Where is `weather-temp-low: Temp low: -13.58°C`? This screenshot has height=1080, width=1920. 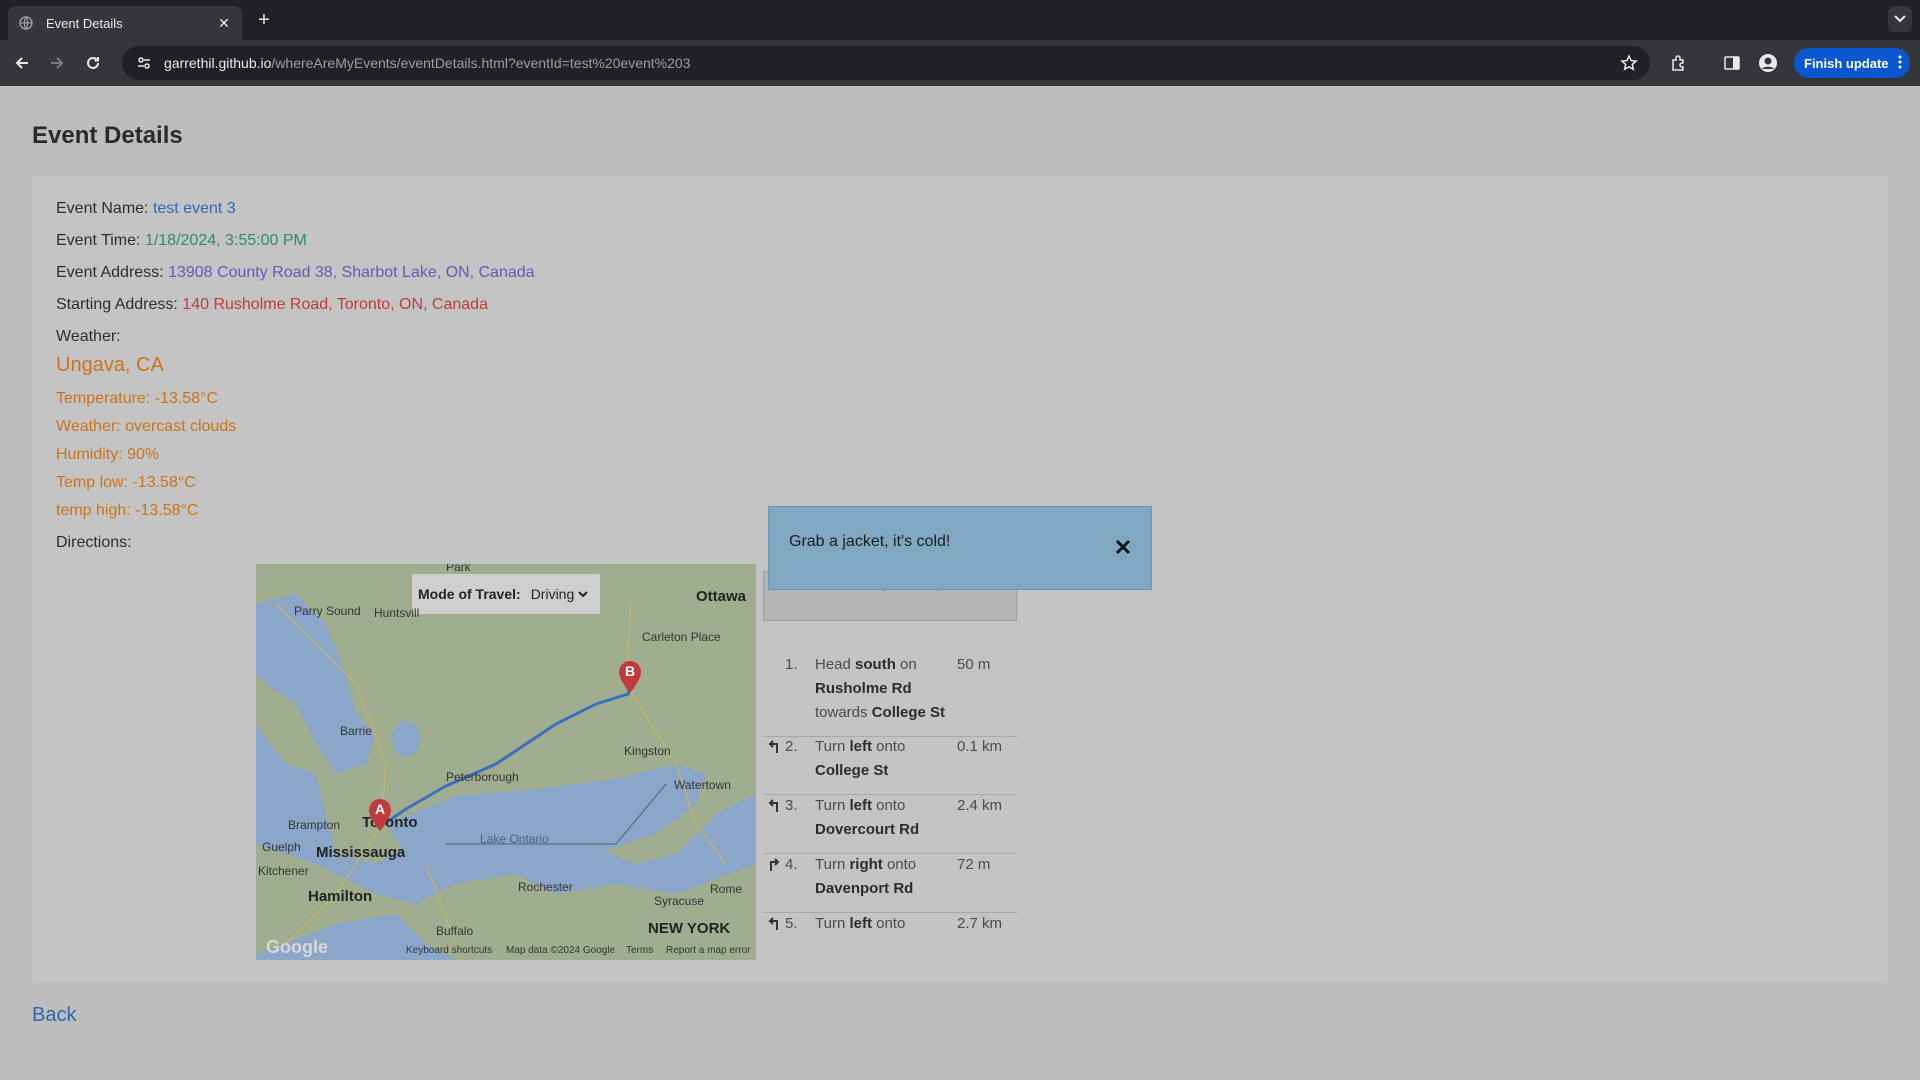
weather-temp-low: Temp low: -13.58°C is located at coordinates (126, 482).